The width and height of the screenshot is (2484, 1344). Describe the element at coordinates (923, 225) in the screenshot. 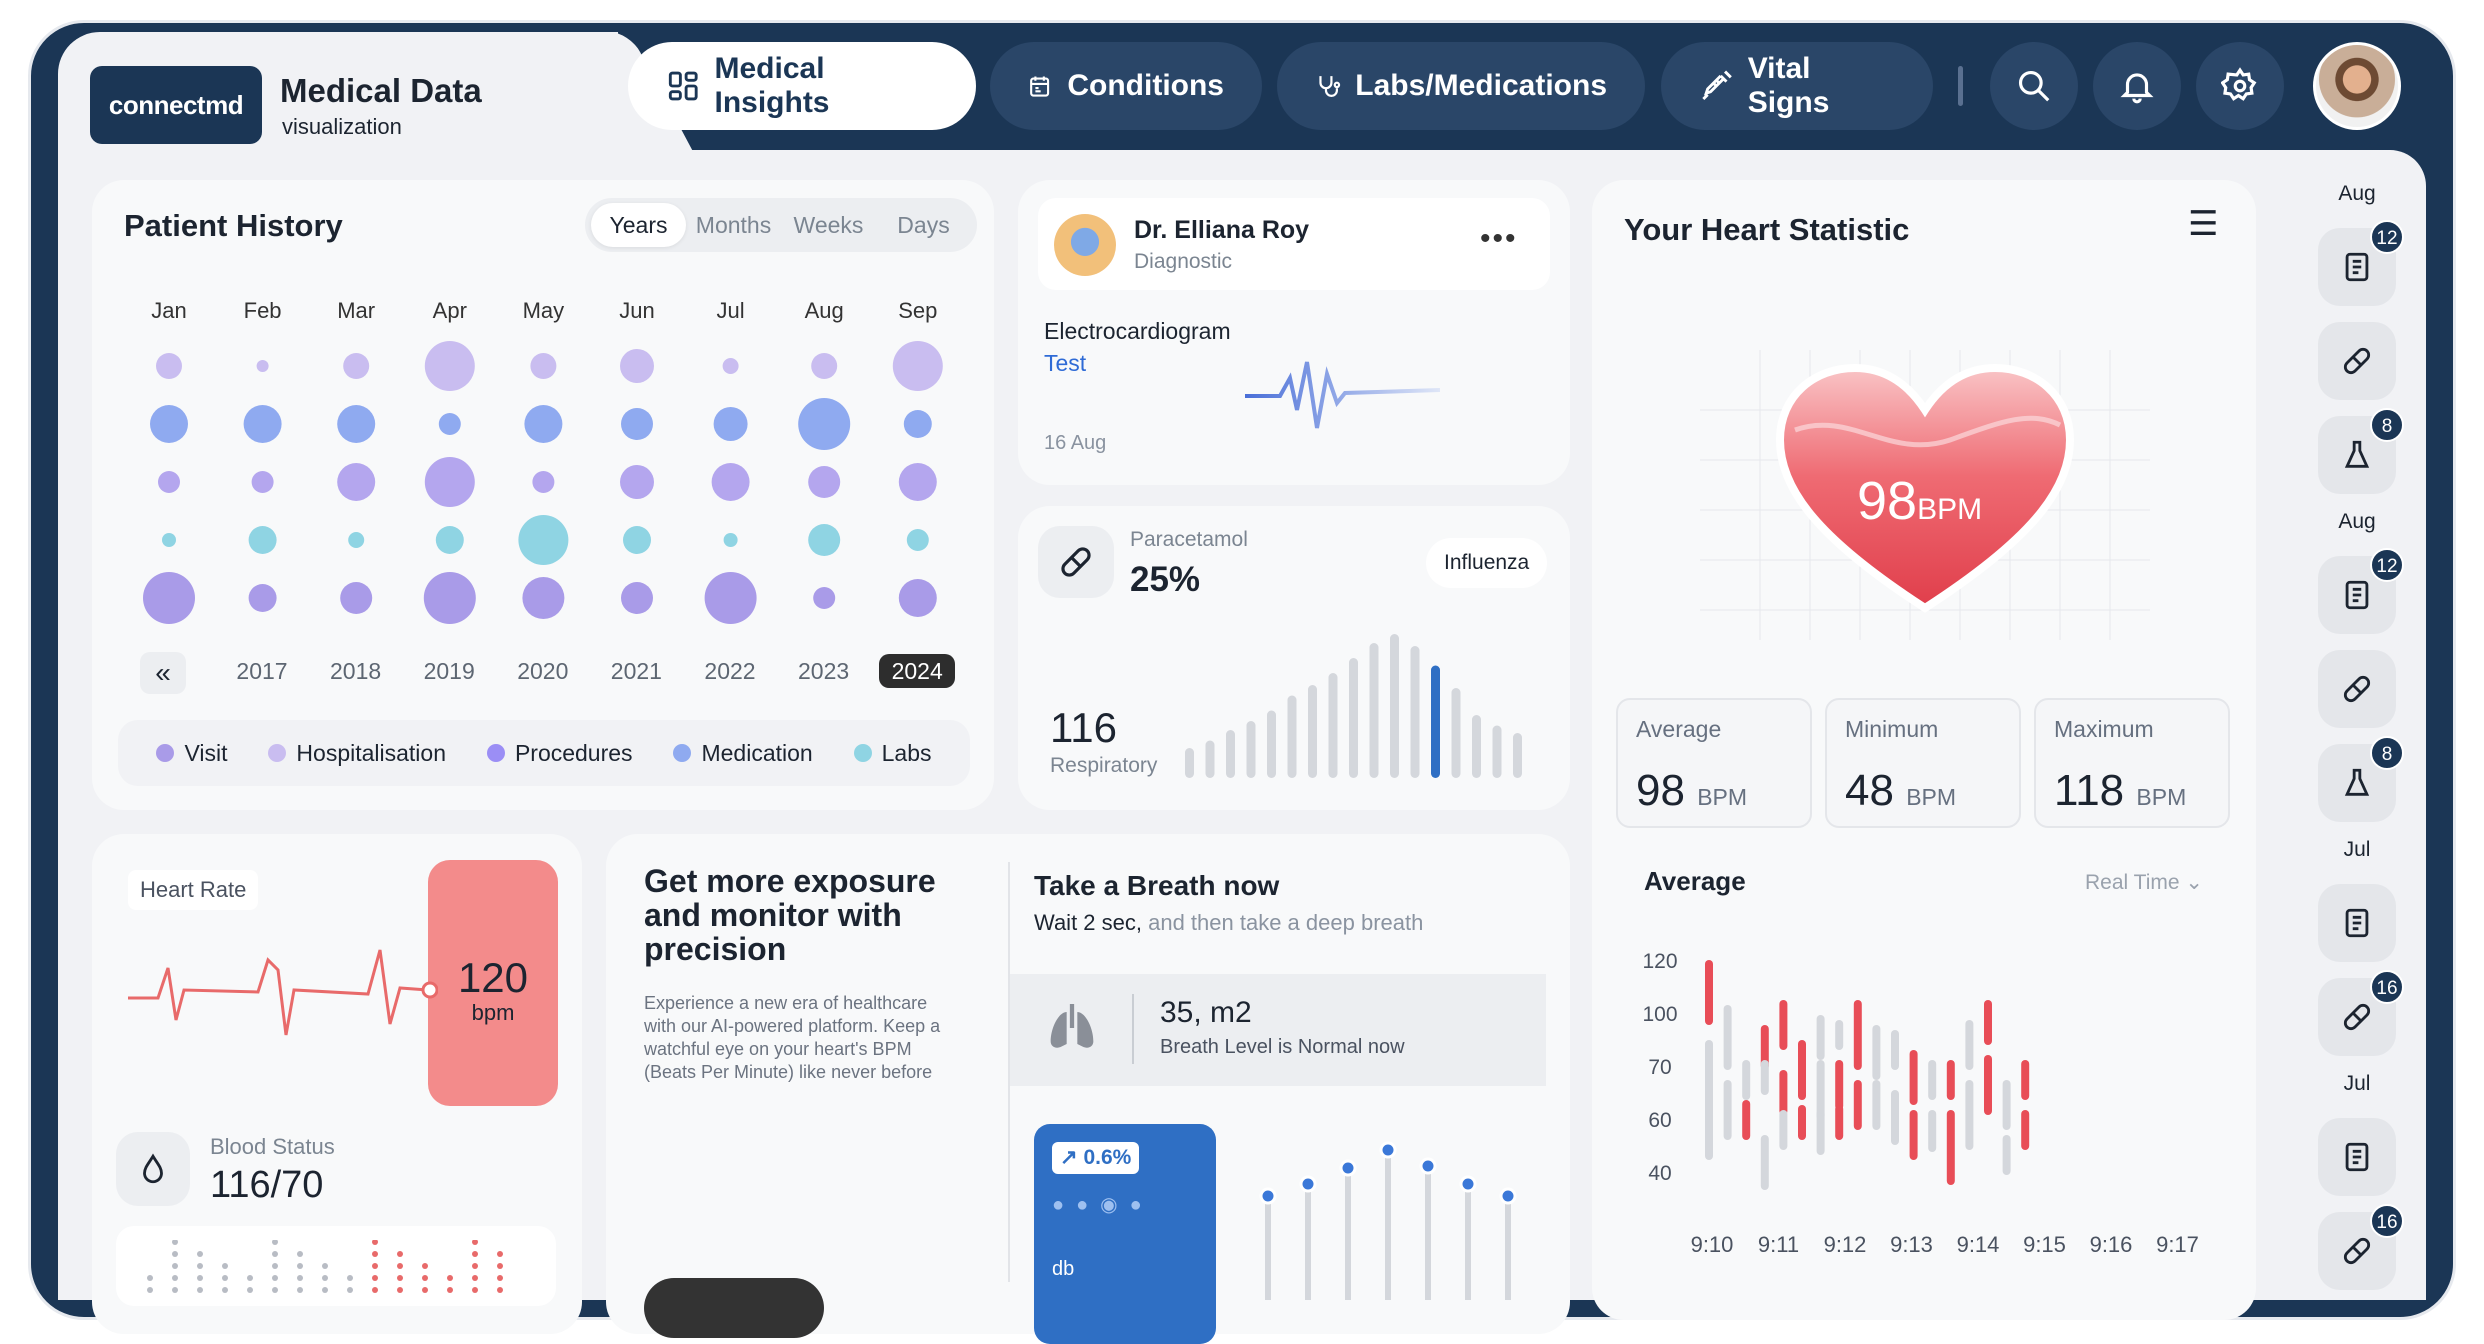

I see `range-days: Days` at that location.